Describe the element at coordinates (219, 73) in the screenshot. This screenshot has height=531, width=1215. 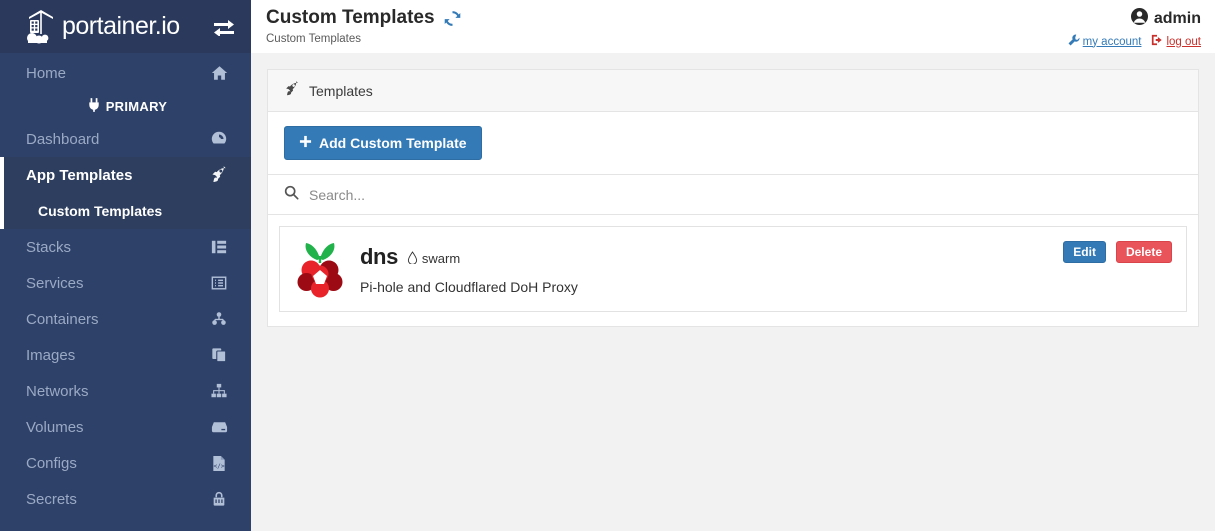
I see `home-icon` at that location.